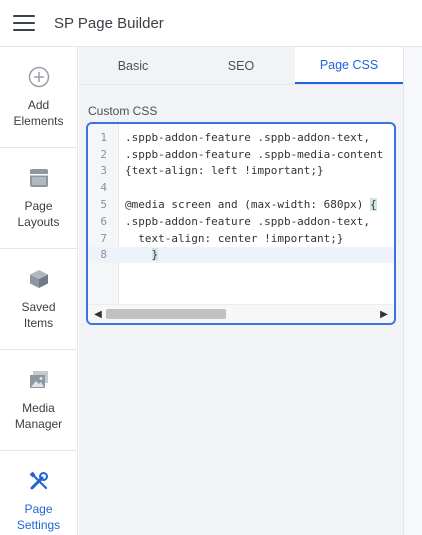 Image resolution: width=422 pixels, height=535 pixels. Describe the element at coordinates (103, 188) in the screenshot. I see `line-number: 4` at that location.